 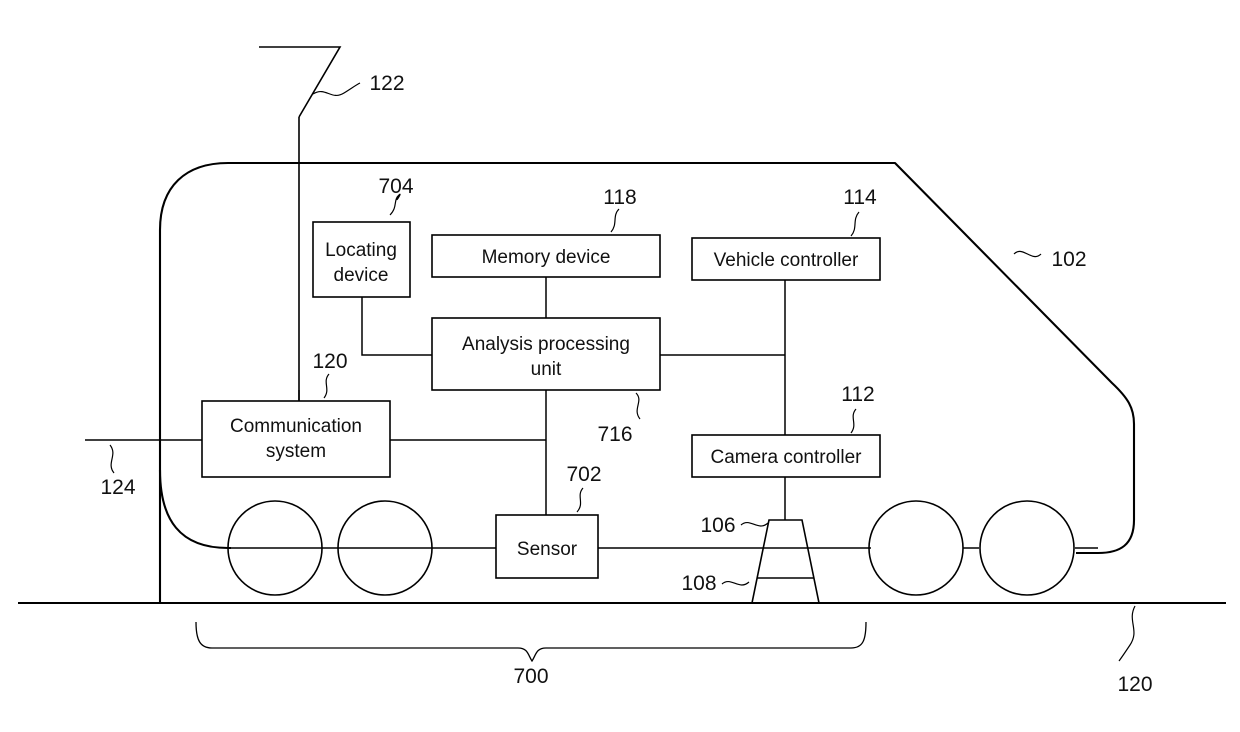 I want to click on block-analysis-unit-label-line1: Analysis processing, so click(x=546, y=344).